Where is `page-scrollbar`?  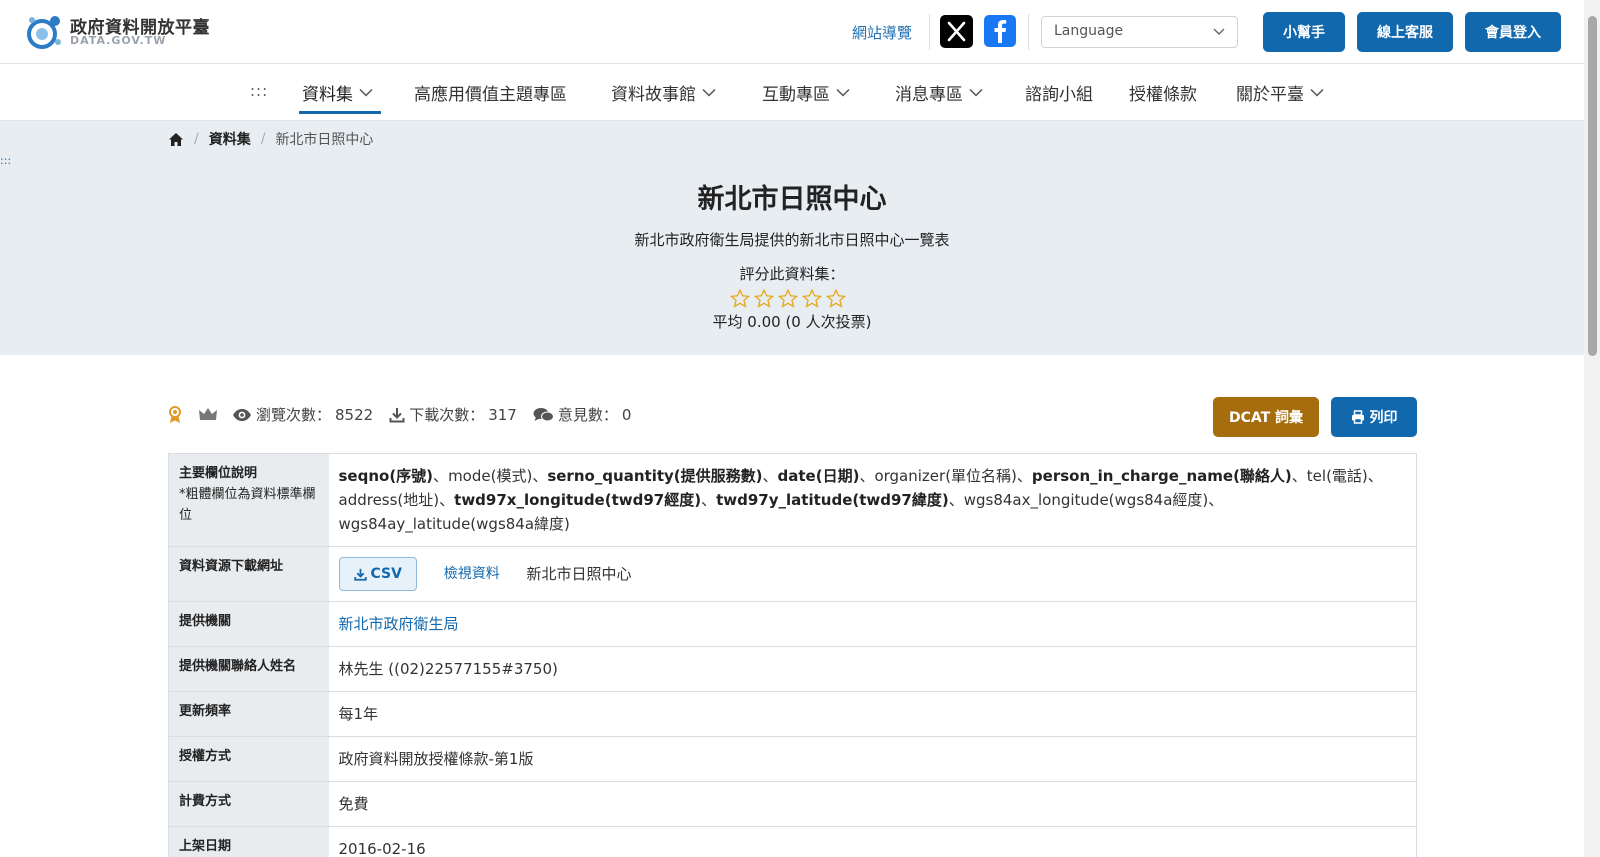
page-scrollbar is located at coordinates (1592, 428).